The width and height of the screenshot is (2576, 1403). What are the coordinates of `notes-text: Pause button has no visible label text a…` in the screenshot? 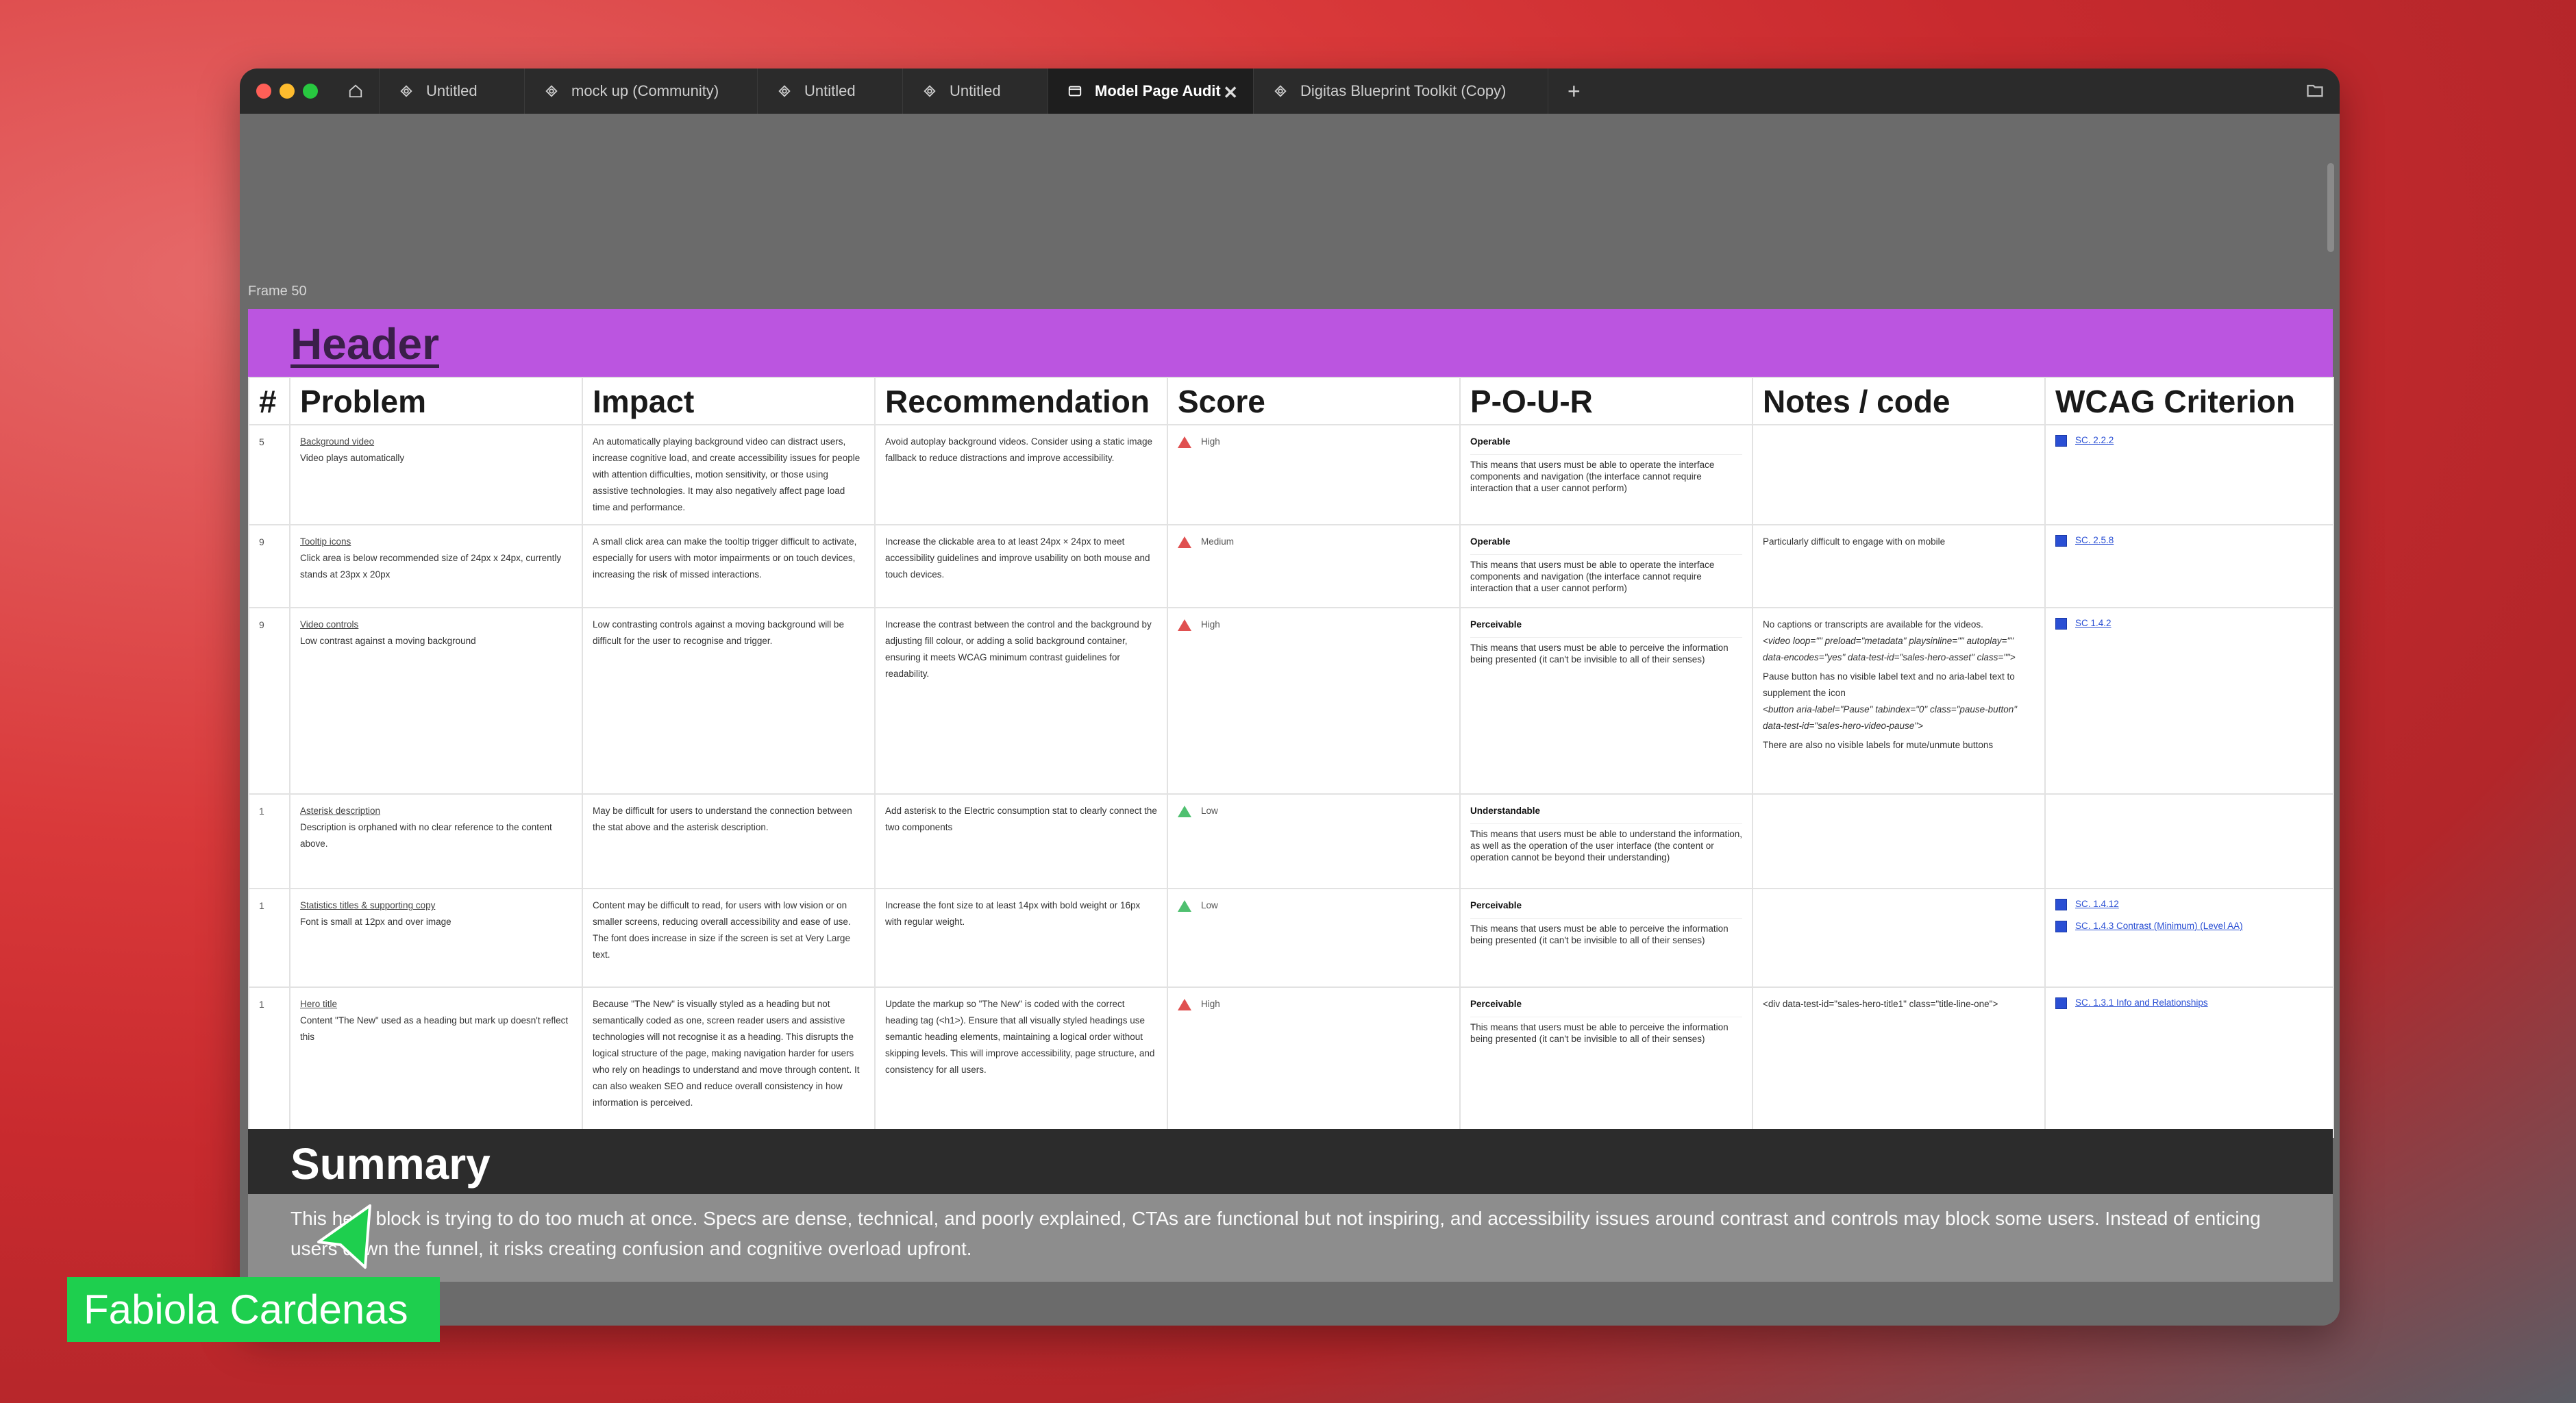 It's located at (1889, 685).